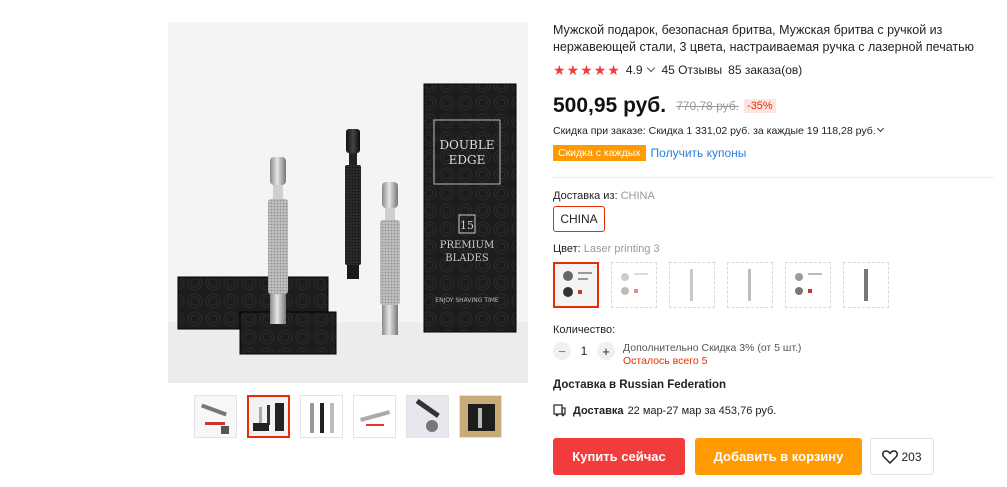 Image resolution: width=1007 pixels, height=487 pixels. What do you see at coordinates (584, 330) in the screenshot?
I see `quantity-label: Количество:` at bounding box center [584, 330].